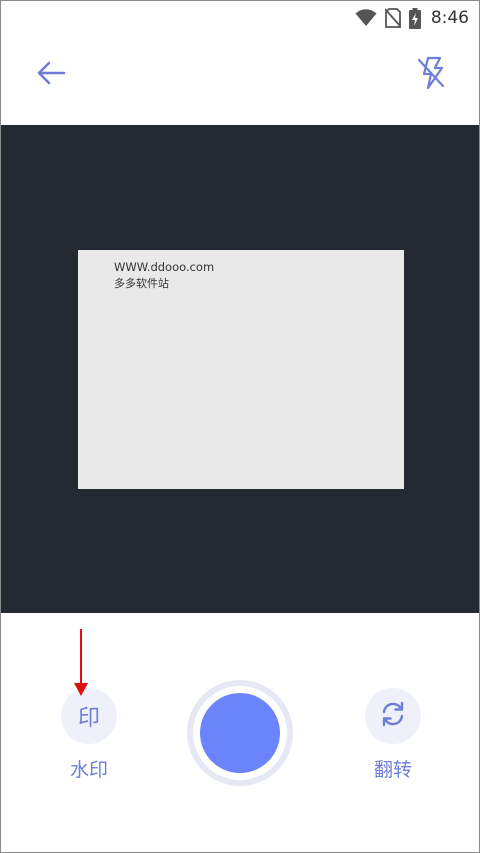  I want to click on document-line: WWW.ddooo.com, so click(164, 267).